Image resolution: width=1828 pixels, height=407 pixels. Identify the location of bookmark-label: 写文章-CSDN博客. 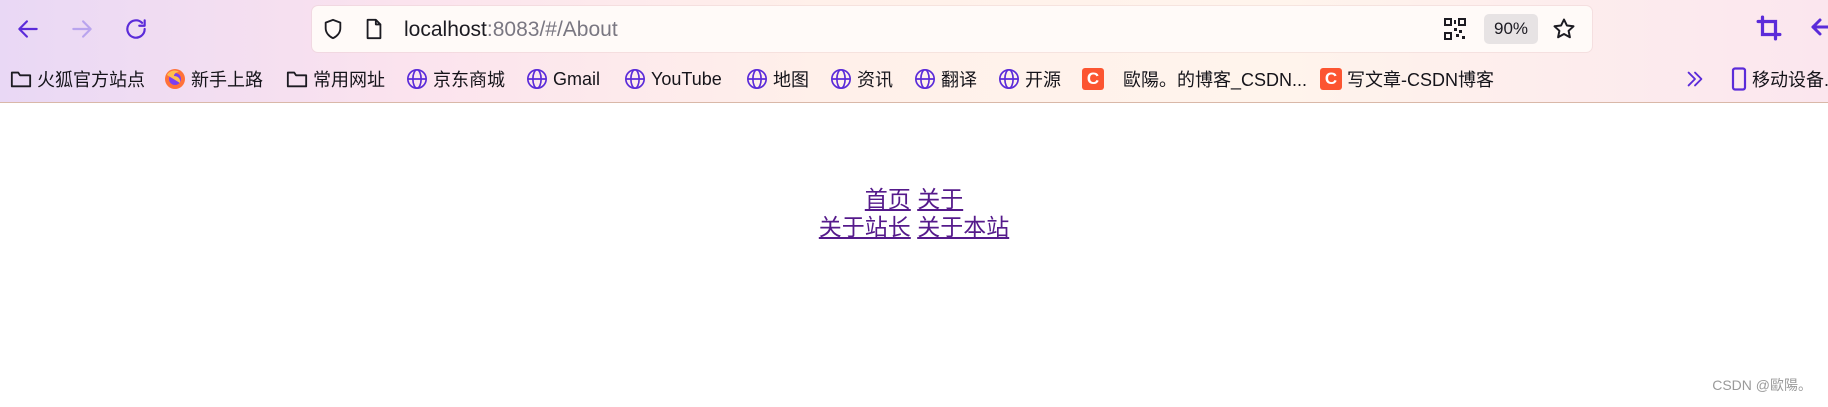
(1420, 80).